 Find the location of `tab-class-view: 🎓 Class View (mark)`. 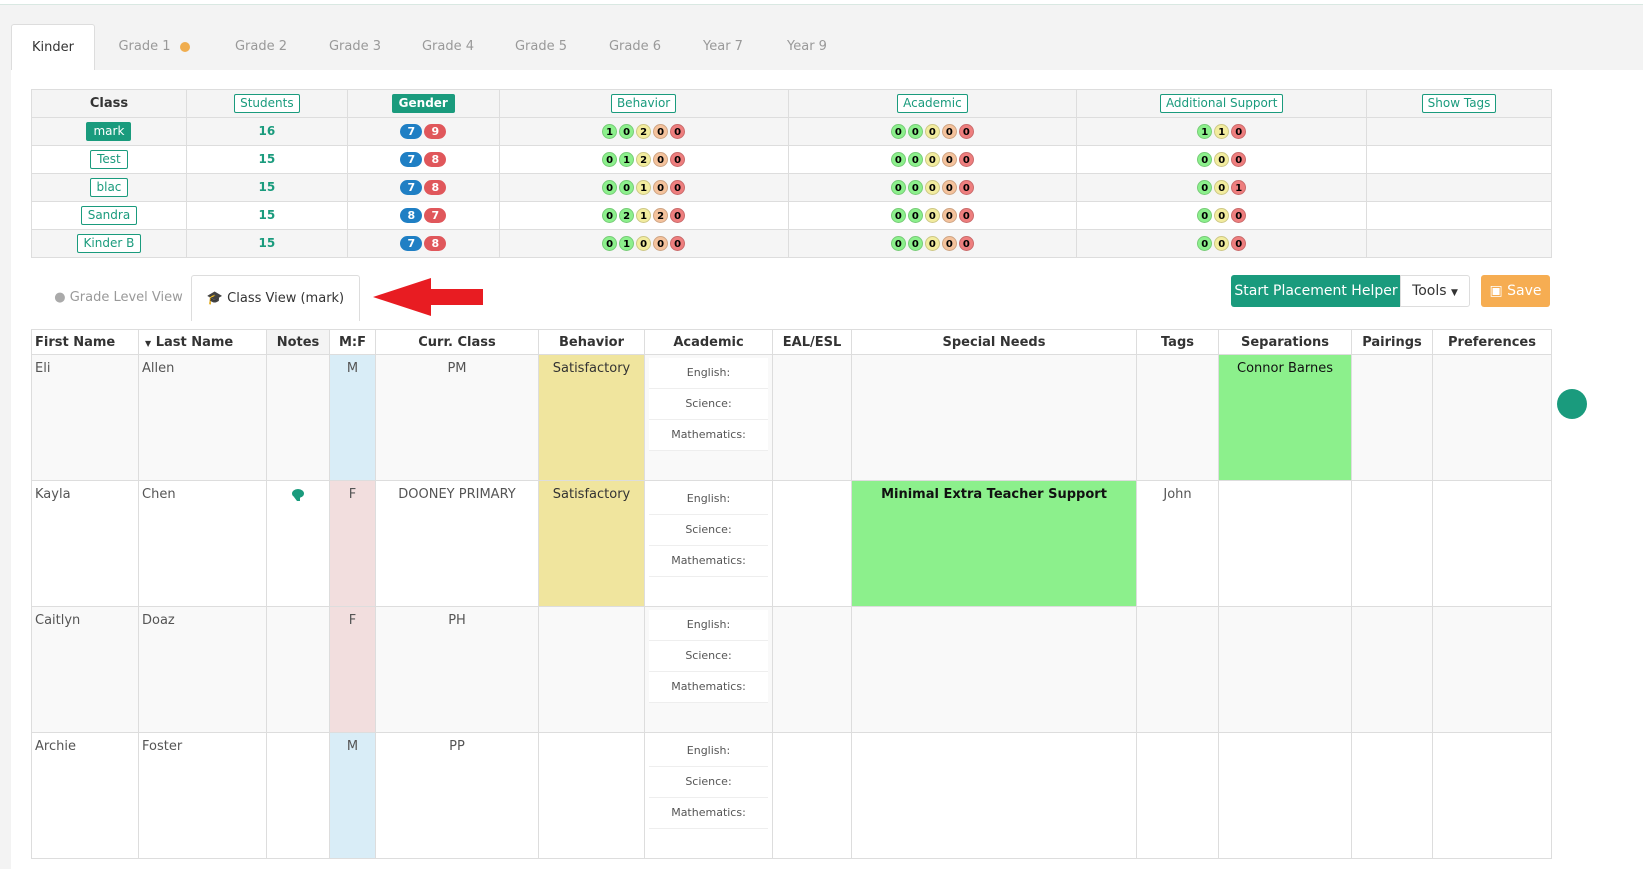

tab-class-view: 🎓 Class View (mark) is located at coordinates (275, 298).